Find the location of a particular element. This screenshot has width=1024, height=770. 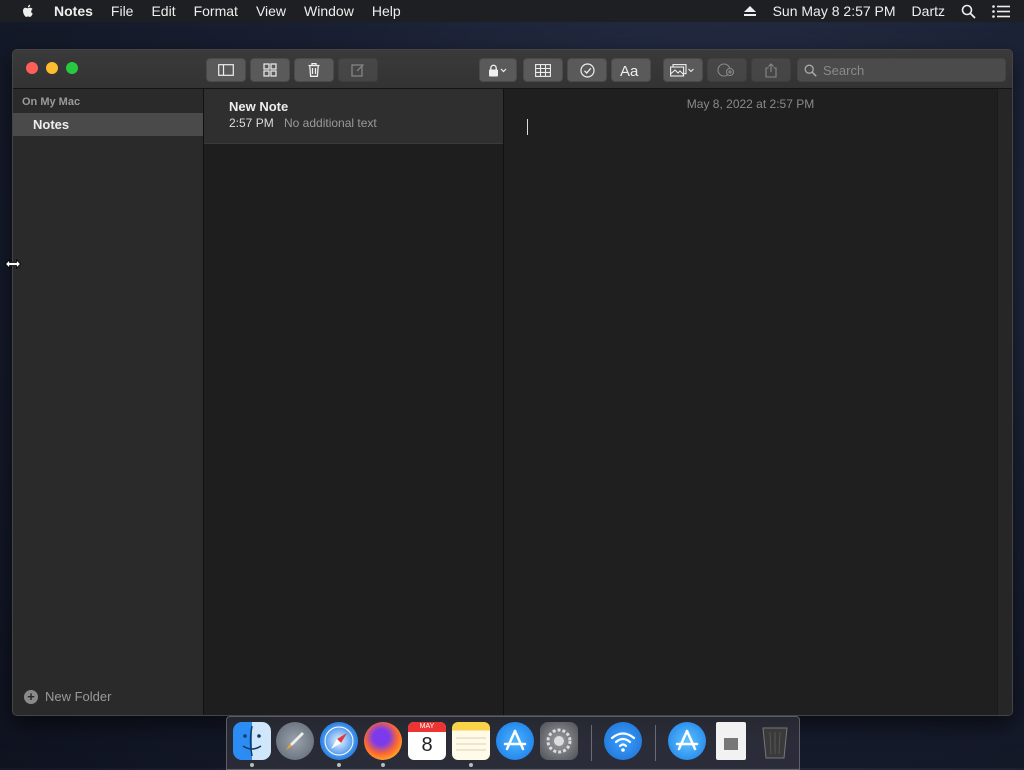

text-caret is located at coordinates (527, 127).